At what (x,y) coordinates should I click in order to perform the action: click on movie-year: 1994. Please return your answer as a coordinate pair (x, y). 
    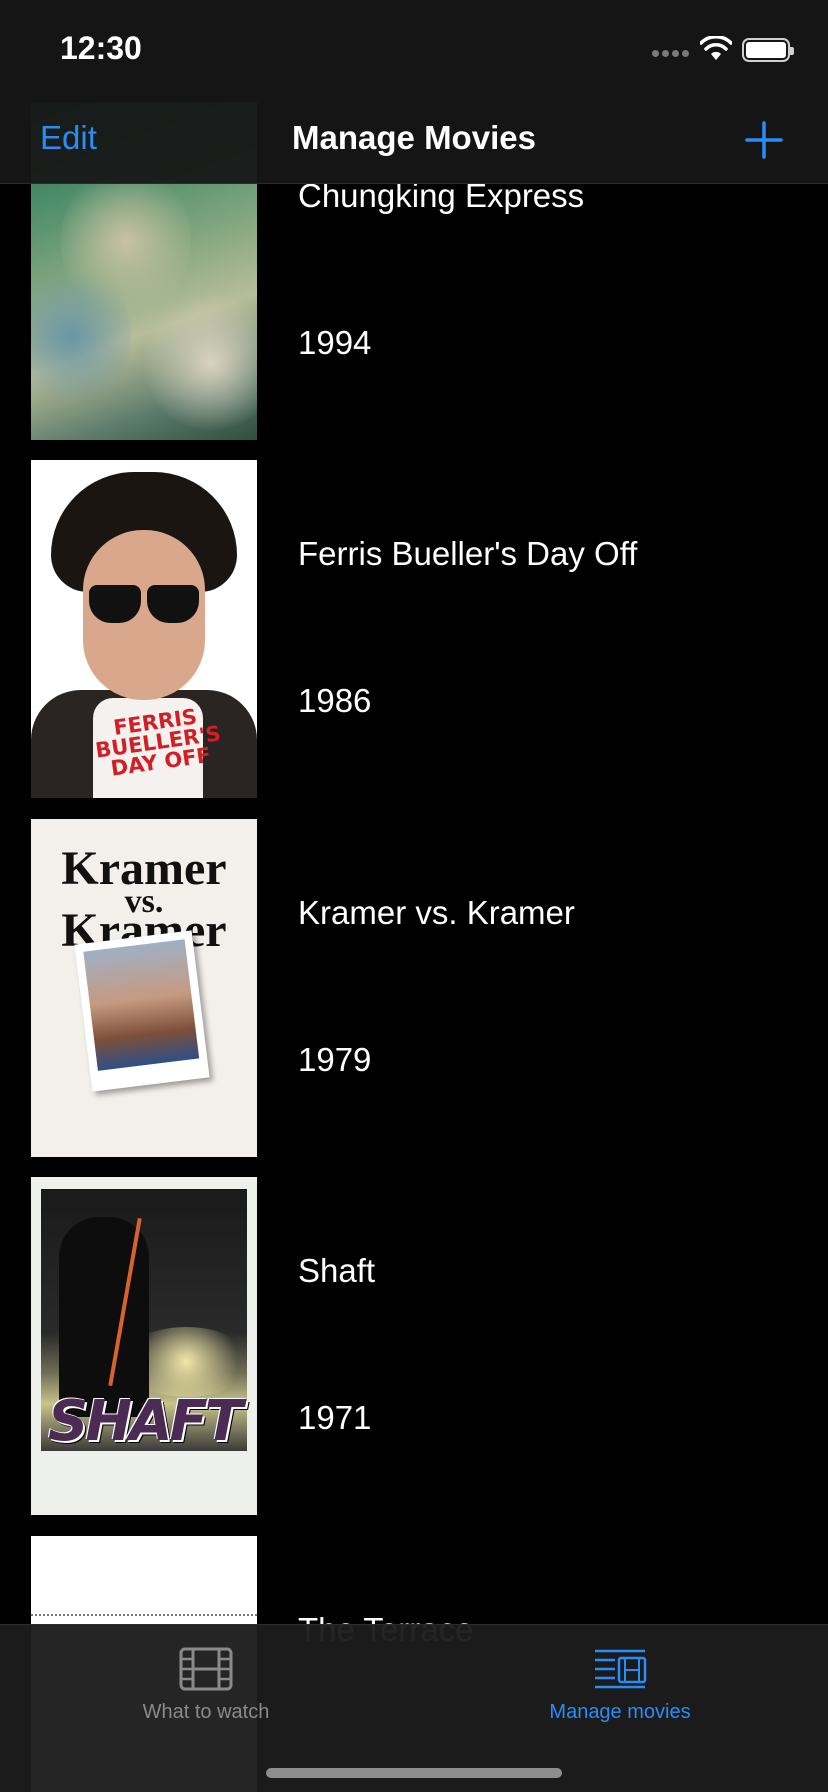
    Looking at the image, I should click on (335, 342).